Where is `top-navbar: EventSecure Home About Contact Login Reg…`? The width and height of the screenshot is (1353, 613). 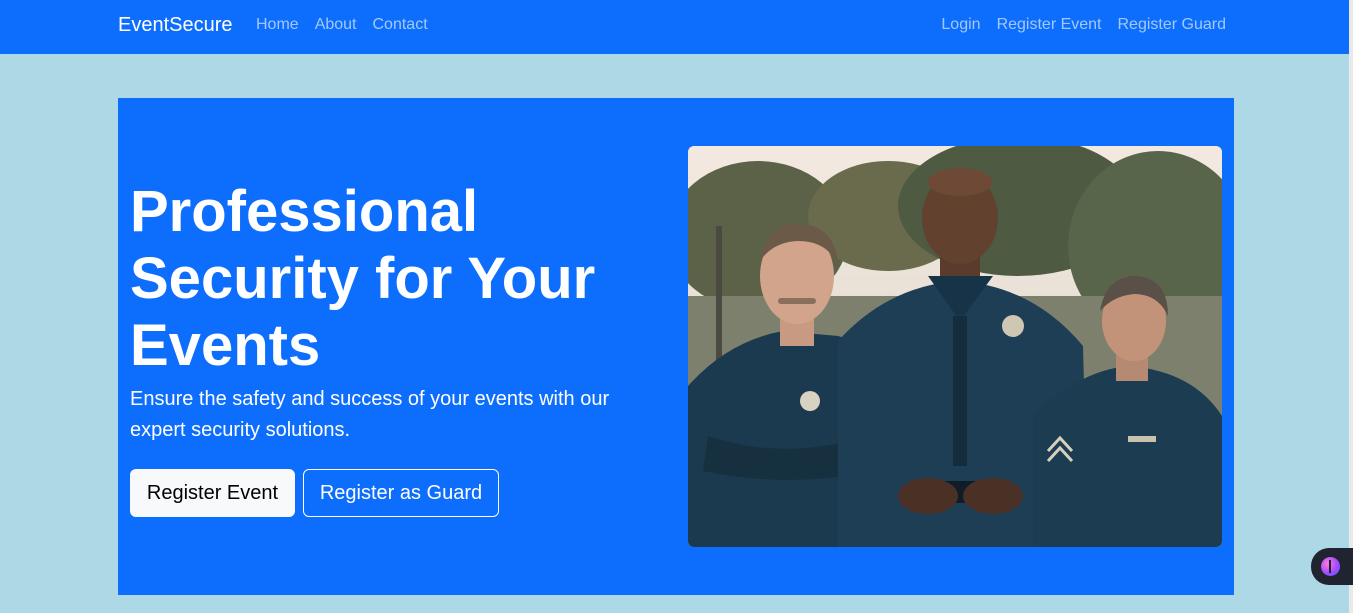
top-navbar: EventSecure Home About Contact Login Reg… is located at coordinates (676, 27).